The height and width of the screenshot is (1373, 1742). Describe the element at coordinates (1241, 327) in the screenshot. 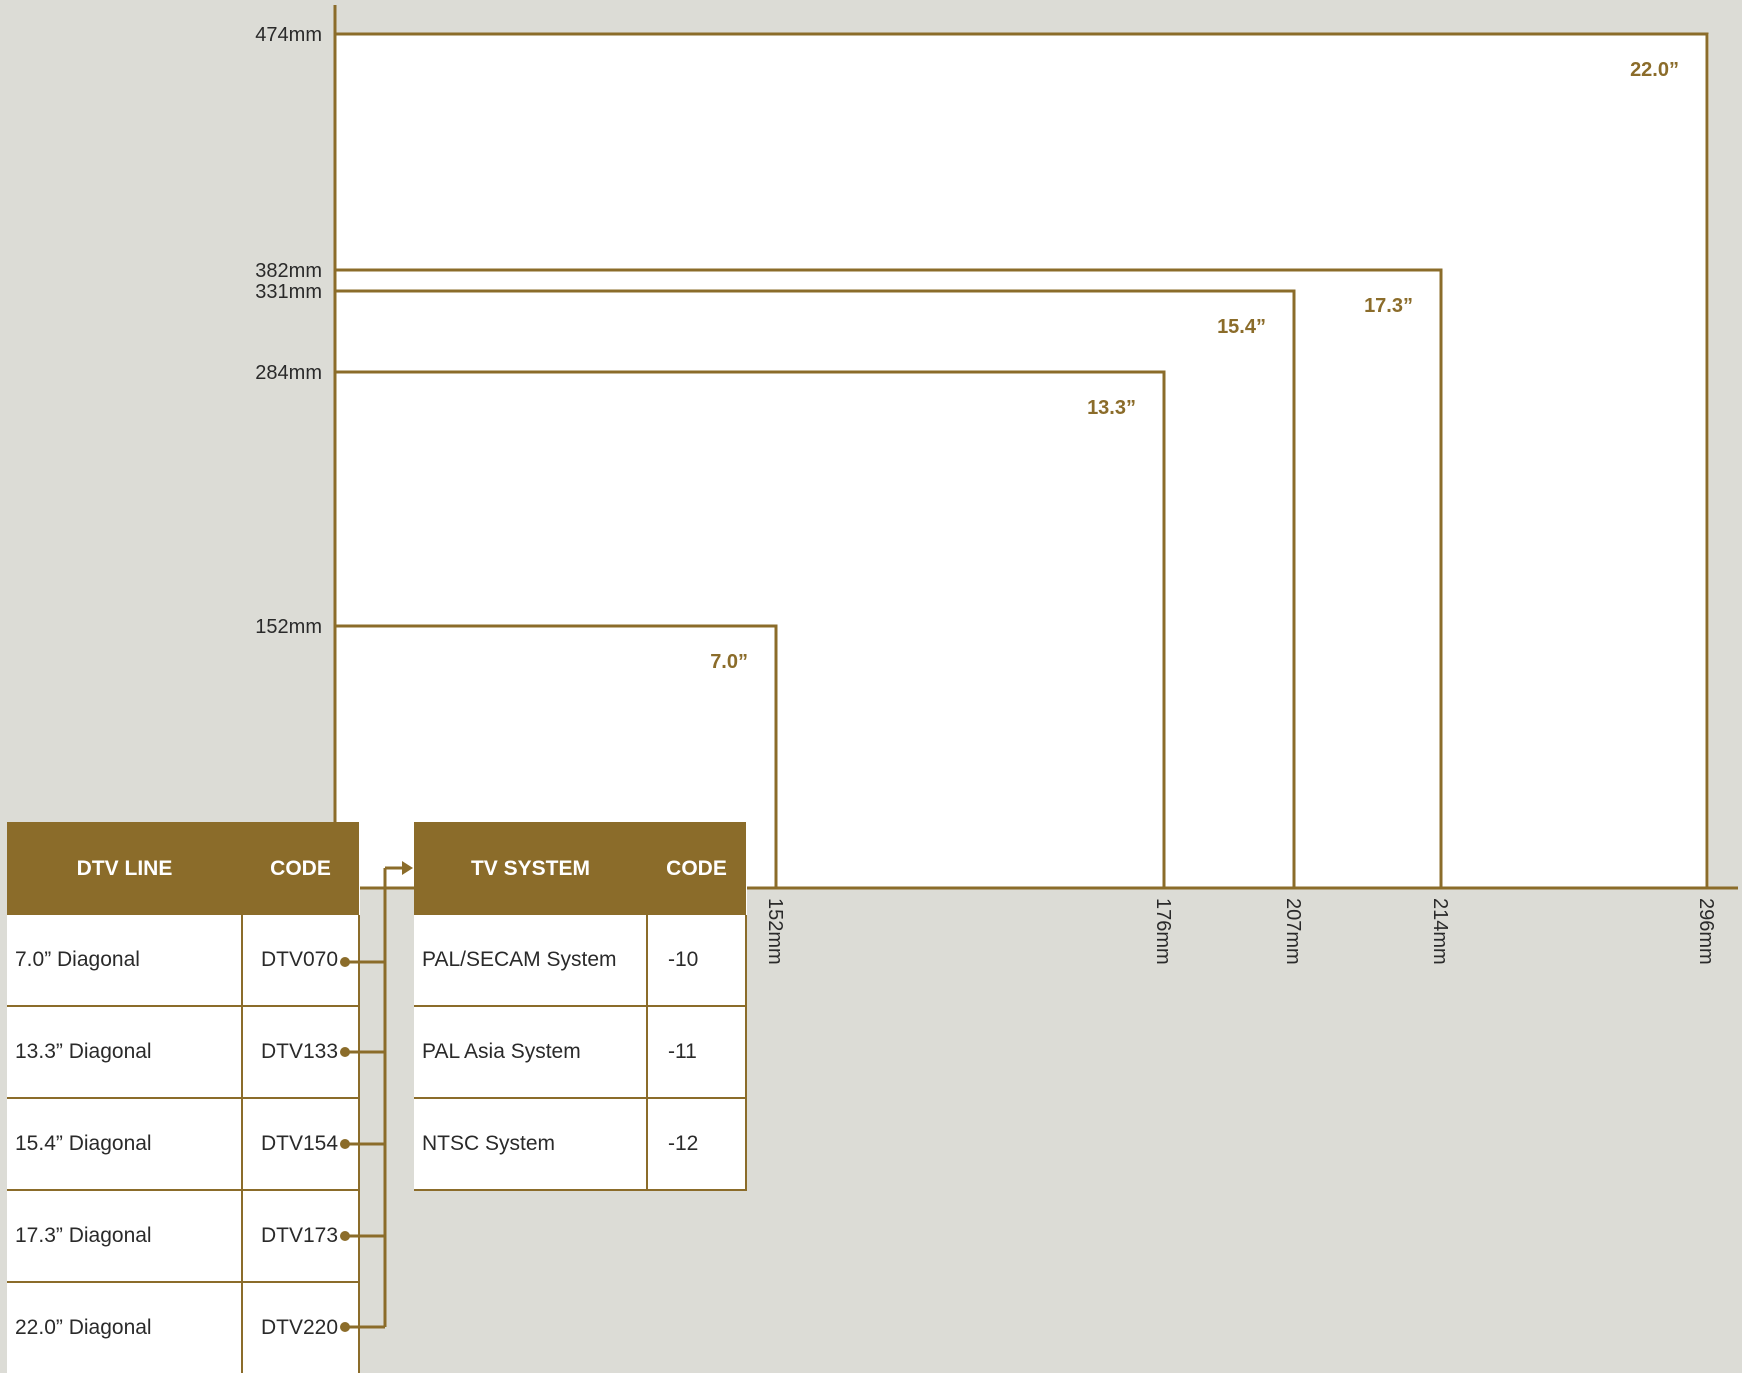

I see `screen-size-label: 15.4”` at that location.